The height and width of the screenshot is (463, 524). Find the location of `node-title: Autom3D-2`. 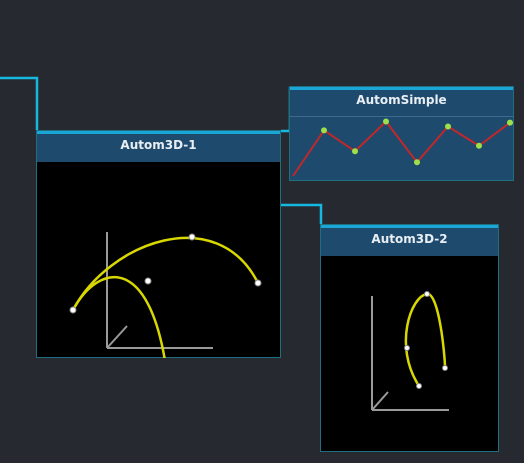

node-title: Autom3D-2 is located at coordinates (409, 240).